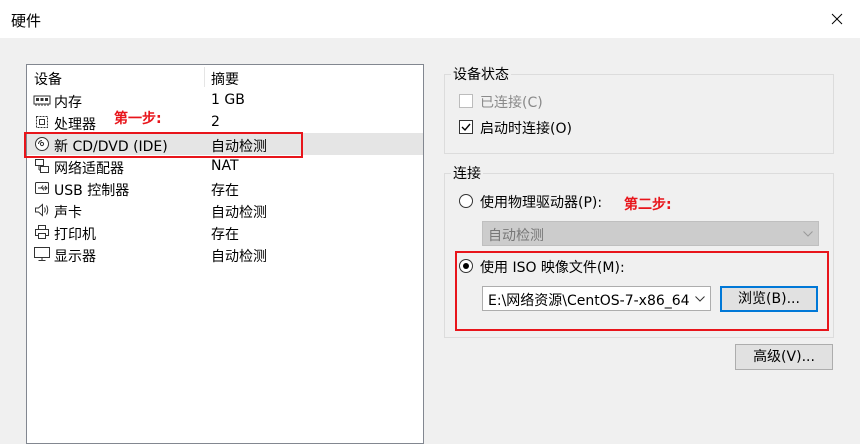 This screenshot has height=444, width=860. Describe the element at coordinates (75, 235) in the screenshot. I see `device-name: 打印机` at that location.